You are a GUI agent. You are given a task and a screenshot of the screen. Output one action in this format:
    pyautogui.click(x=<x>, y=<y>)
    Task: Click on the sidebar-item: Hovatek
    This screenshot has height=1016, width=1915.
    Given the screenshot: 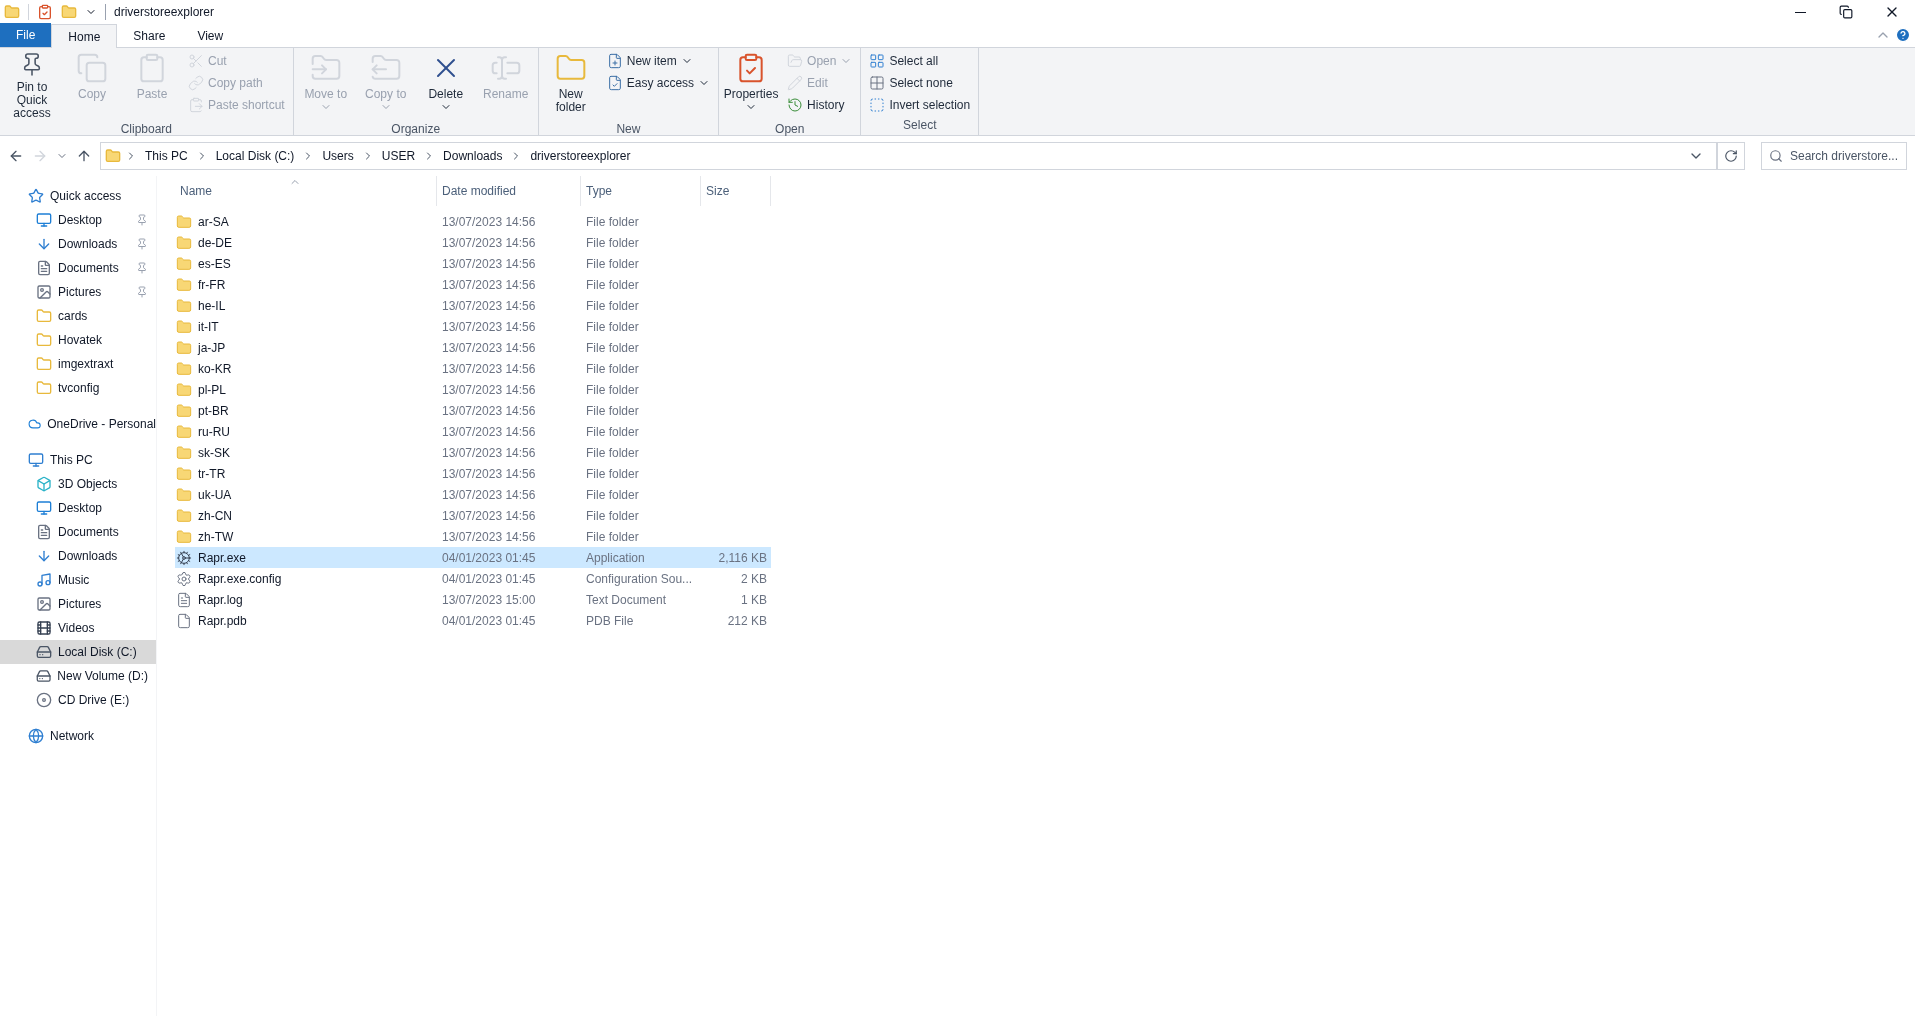 What is the action you would take?
    pyautogui.click(x=78, y=340)
    